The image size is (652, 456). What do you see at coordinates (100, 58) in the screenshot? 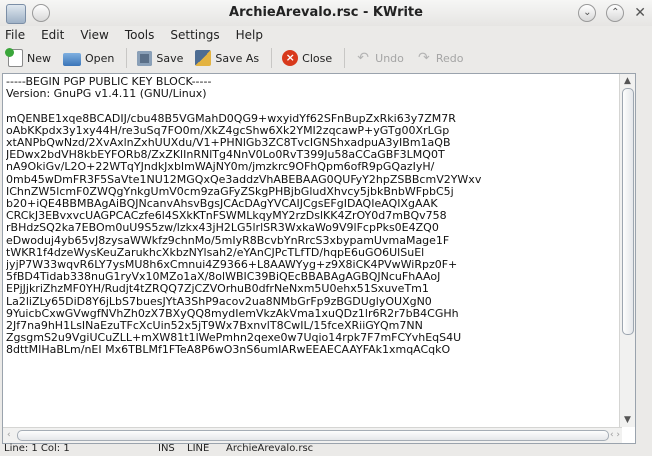
I see `open-label: Open` at bounding box center [100, 58].